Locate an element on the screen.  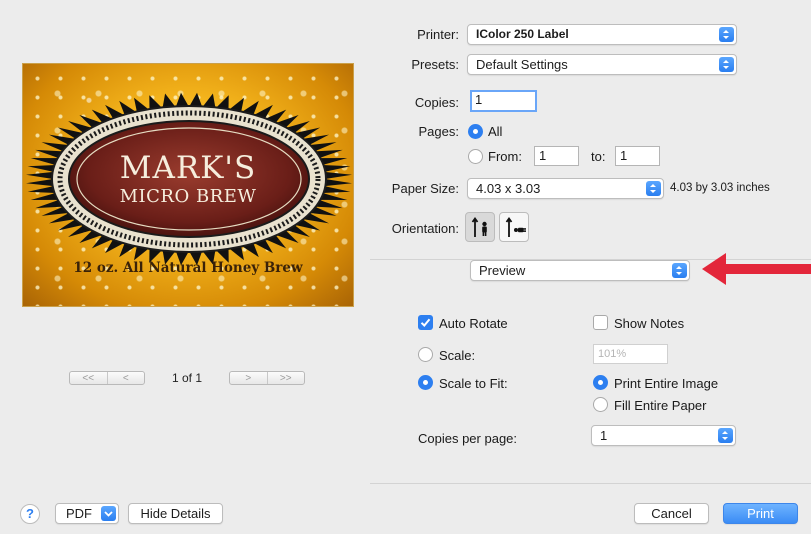
landscape-orientation-button is located at coordinates (514, 227).